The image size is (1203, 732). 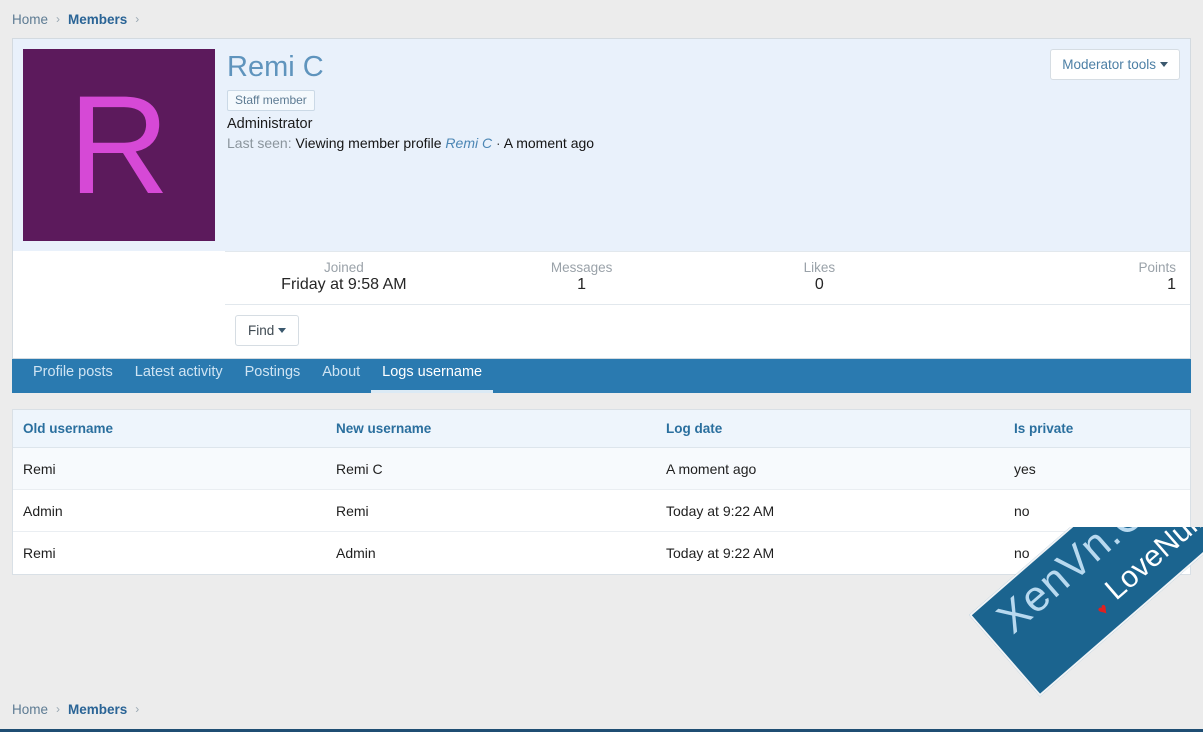 I want to click on tab-postings: Postings, so click(x=273, y=375).